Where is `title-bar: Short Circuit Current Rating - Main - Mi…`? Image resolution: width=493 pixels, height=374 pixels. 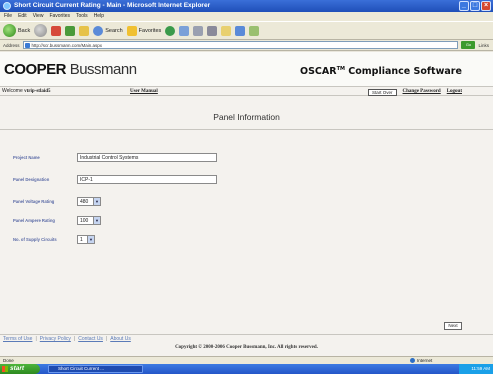 title-bar: Short Circuit Current Rating - Main - Mi… is located at coordinates (246, 6).